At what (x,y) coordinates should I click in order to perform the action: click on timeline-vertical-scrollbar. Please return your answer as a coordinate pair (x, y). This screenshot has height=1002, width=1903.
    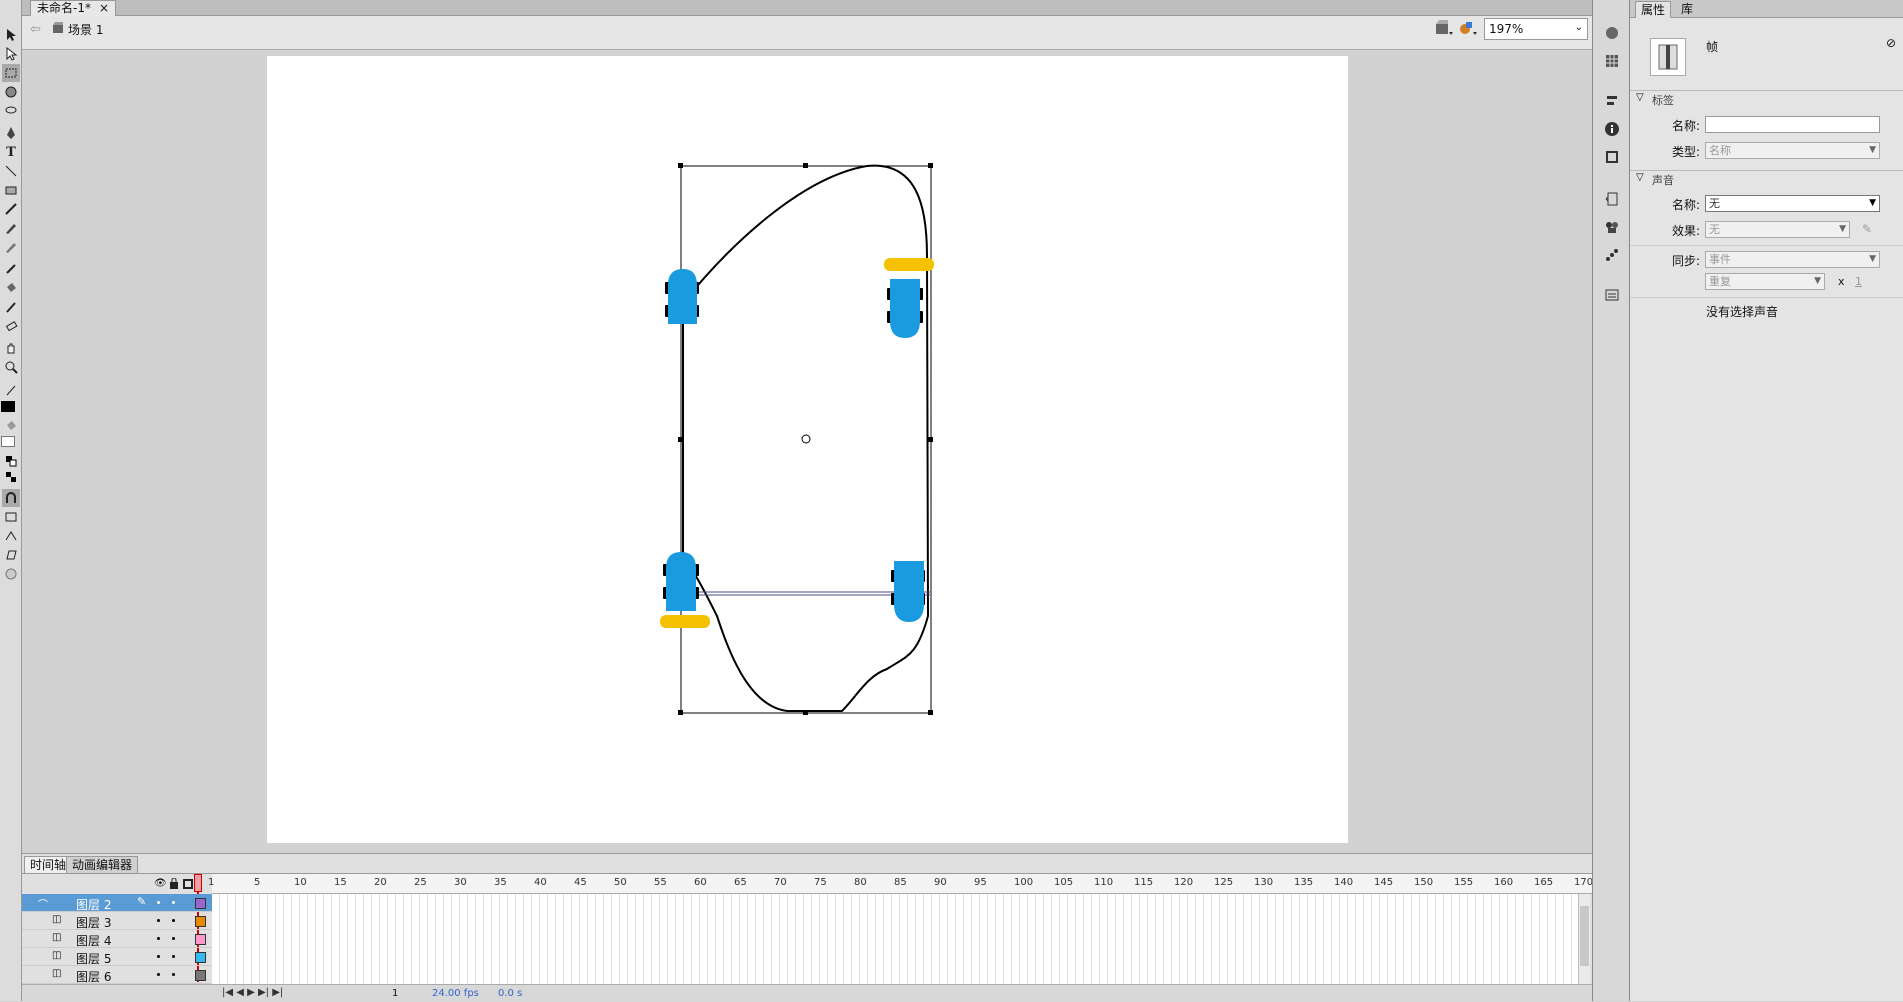
    Looking at the image, I should click on (1584, 939).